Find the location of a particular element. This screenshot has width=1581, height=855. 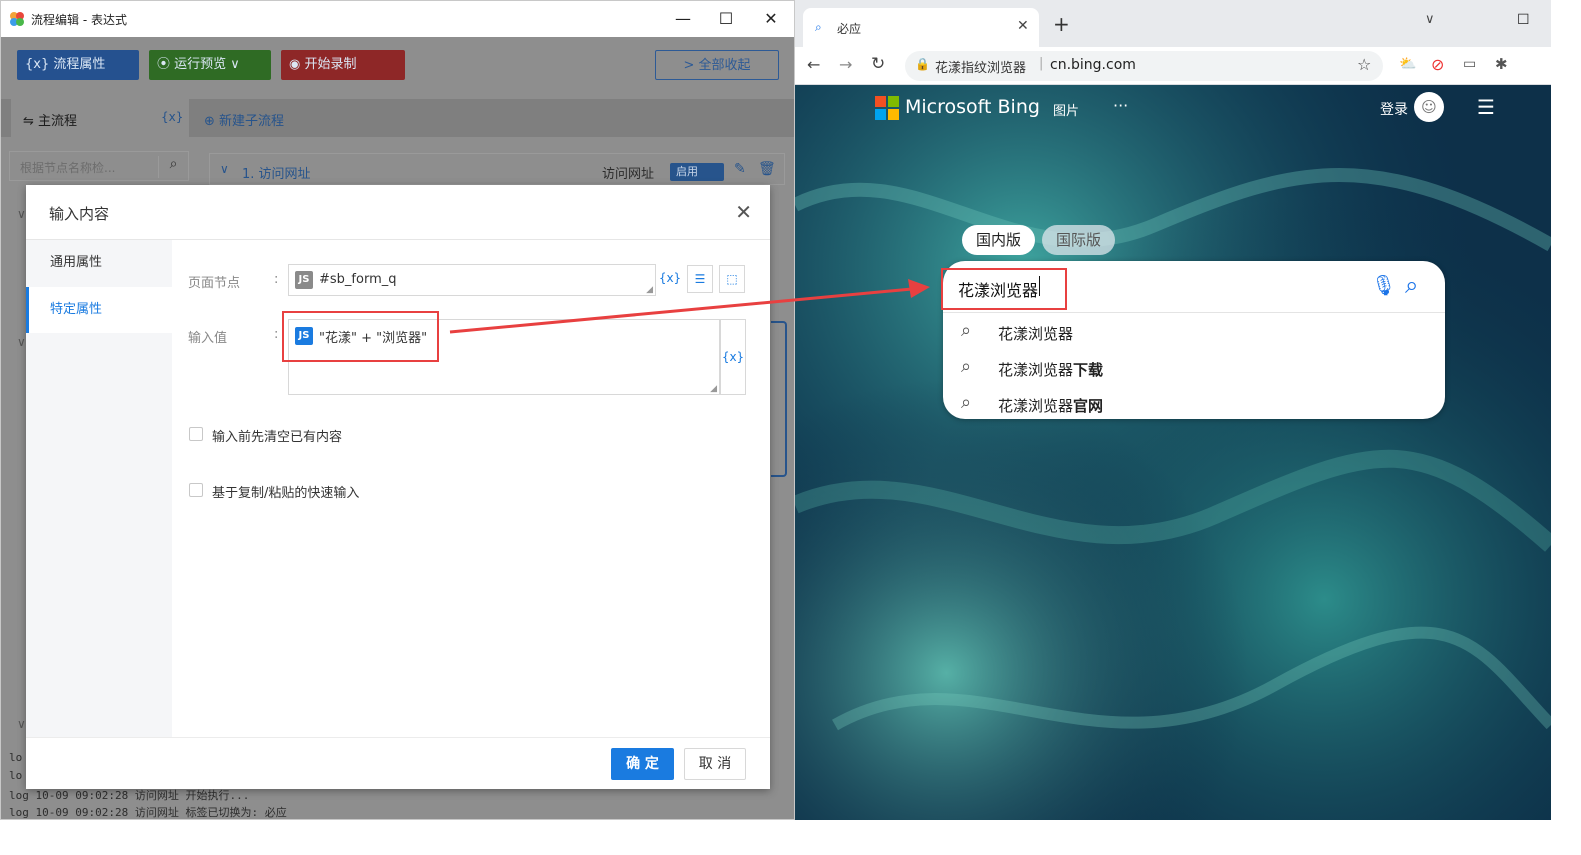

bing-logo-text: Microsoft Bing is located at coordinates (972, 107).